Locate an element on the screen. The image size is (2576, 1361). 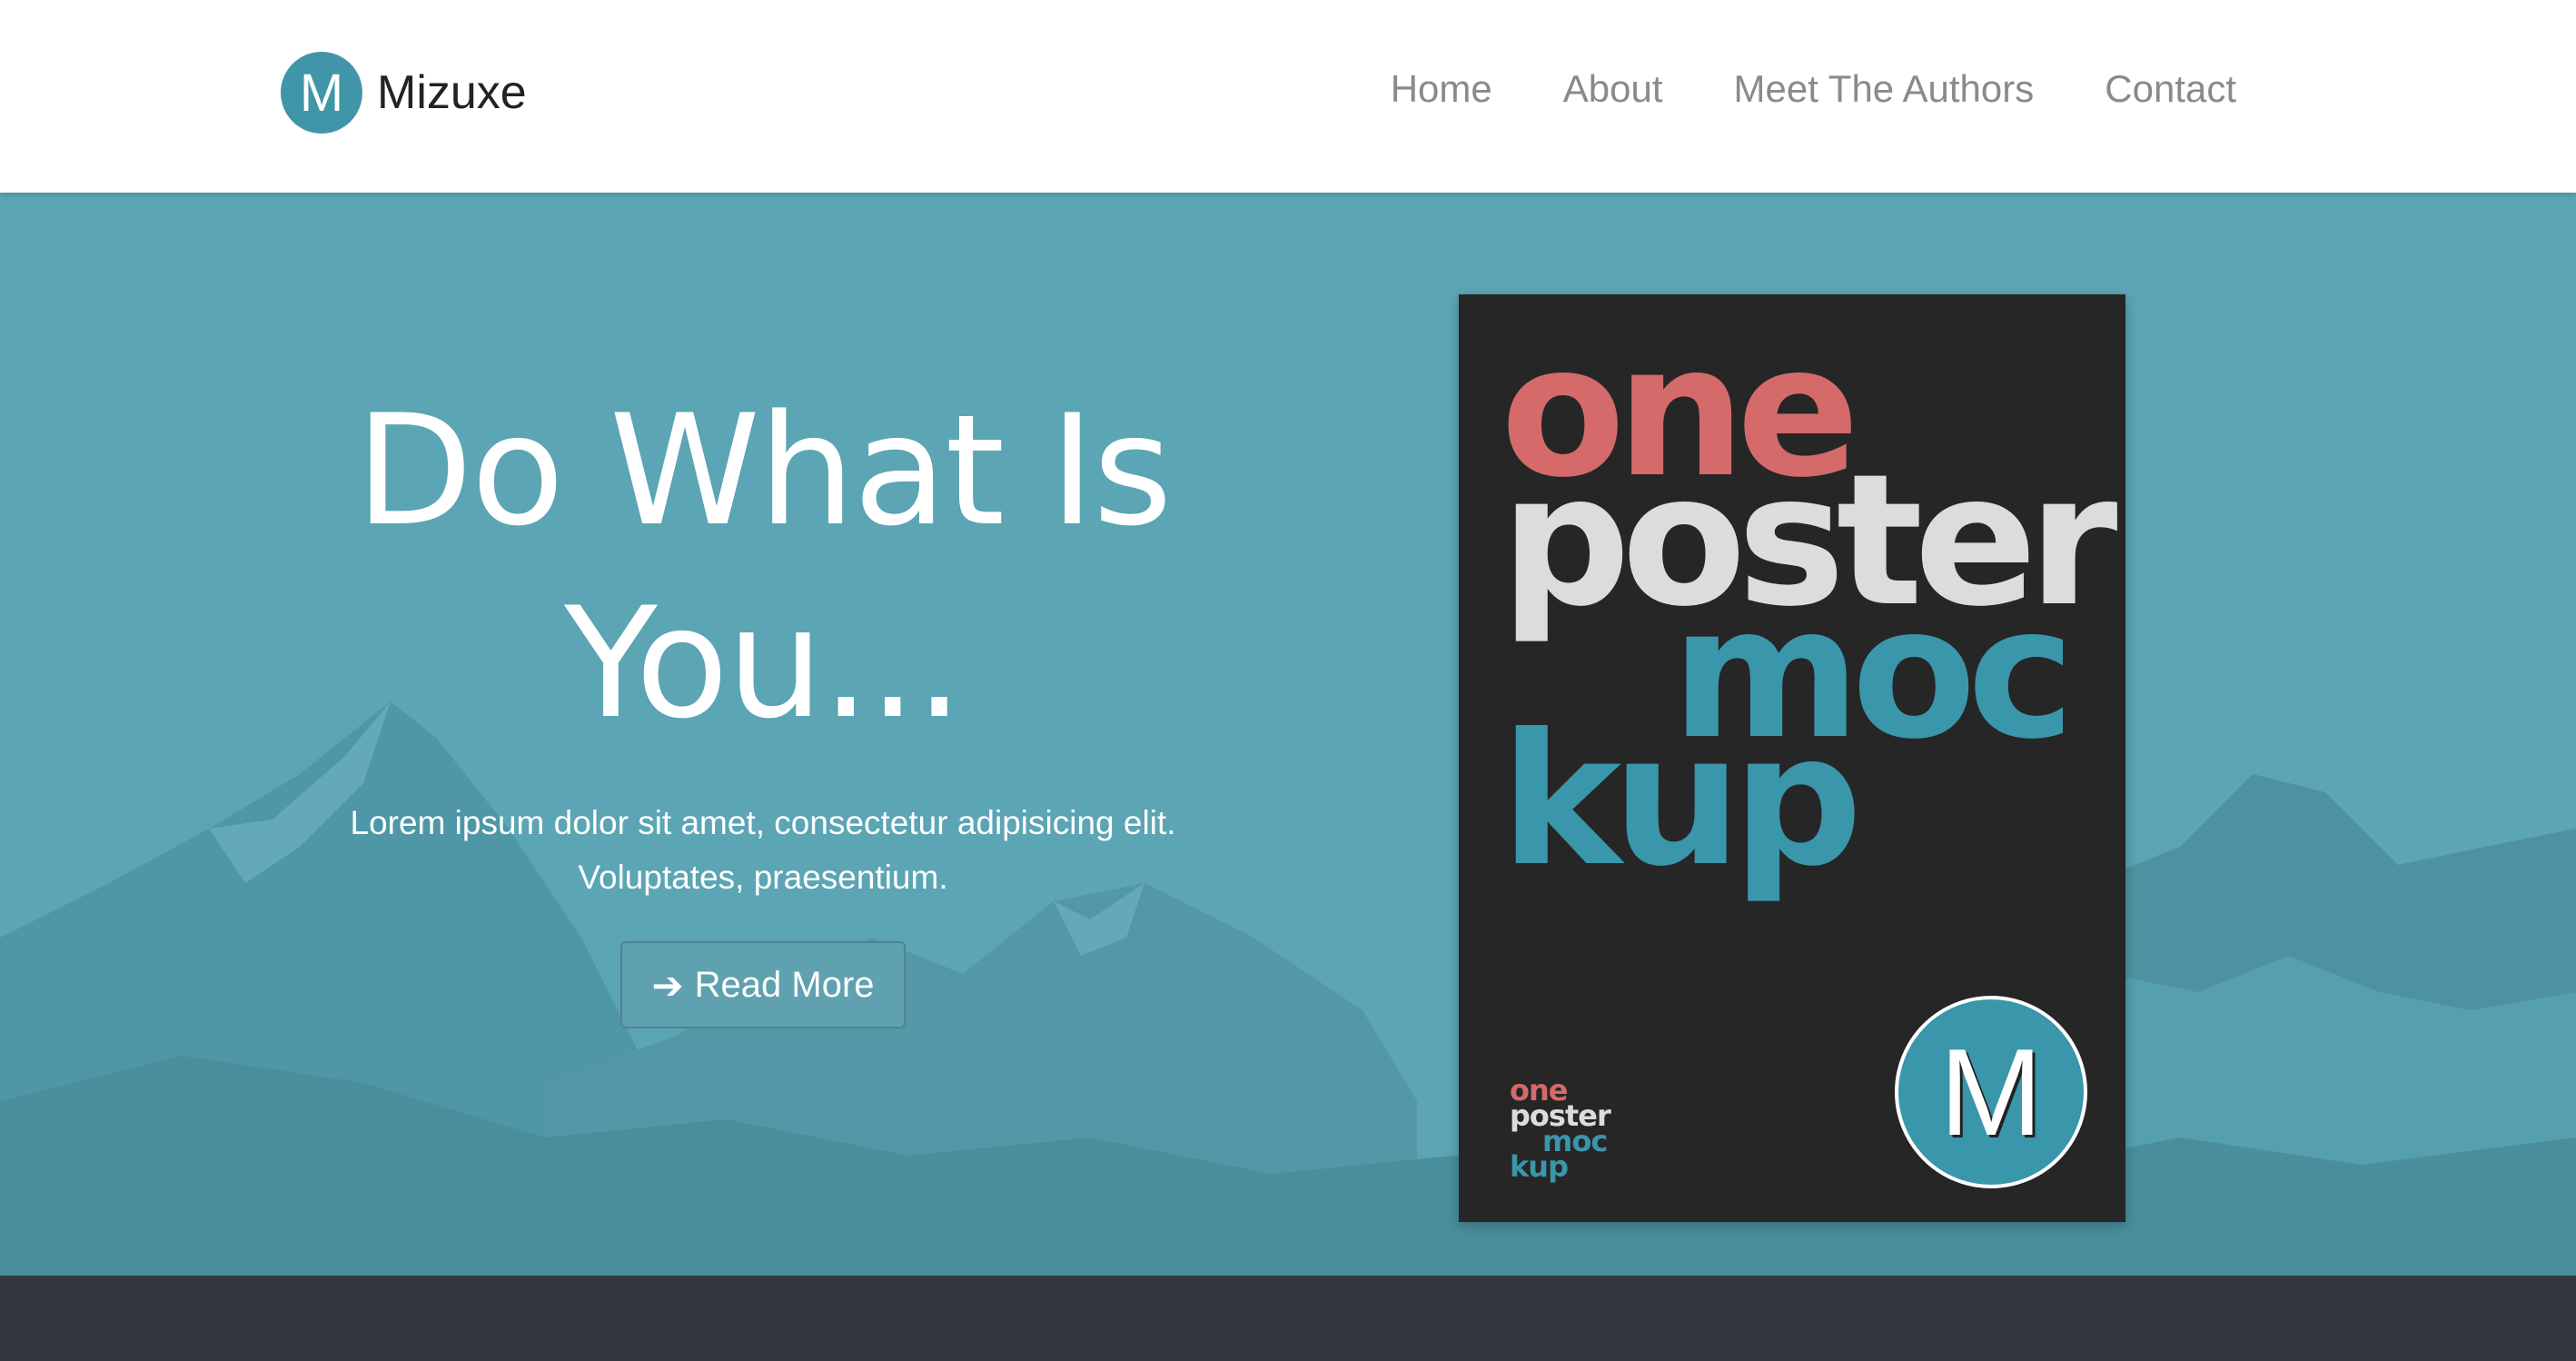
brand-name: Mizuxe is located at coordinates (452, 92).